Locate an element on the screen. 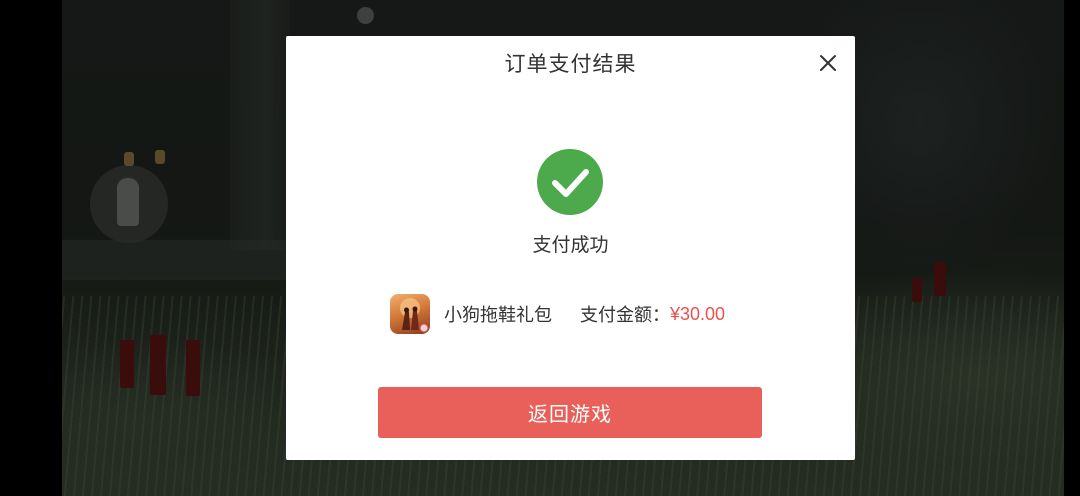 This screenshot has width=1080, height=496. scene-pillar is located at coordinates (260, 125).